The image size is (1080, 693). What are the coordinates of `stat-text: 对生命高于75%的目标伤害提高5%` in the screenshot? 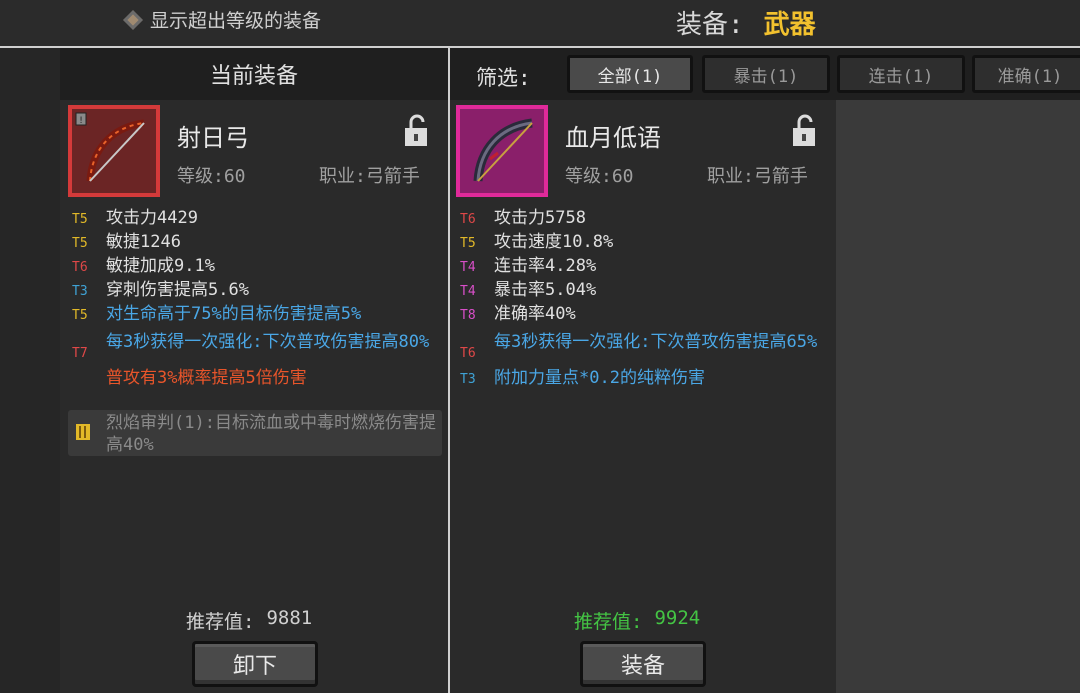 It's located at (234, 314).